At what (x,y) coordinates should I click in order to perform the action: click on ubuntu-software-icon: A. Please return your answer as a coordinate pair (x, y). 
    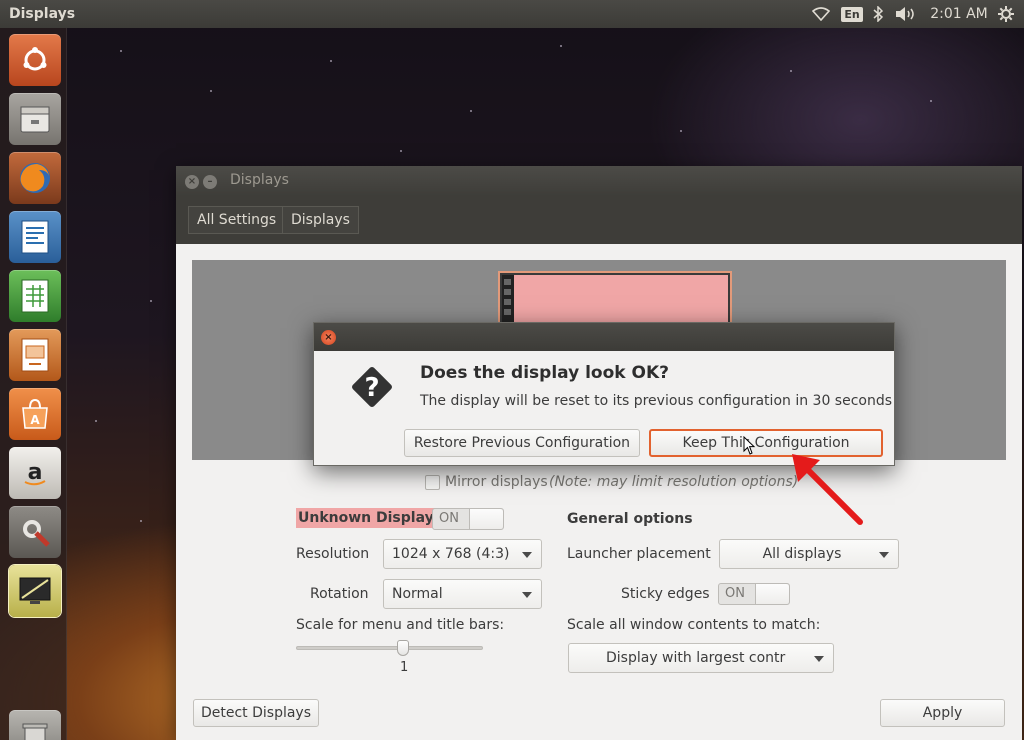
    Looking at the image, I should click on (35, 414).